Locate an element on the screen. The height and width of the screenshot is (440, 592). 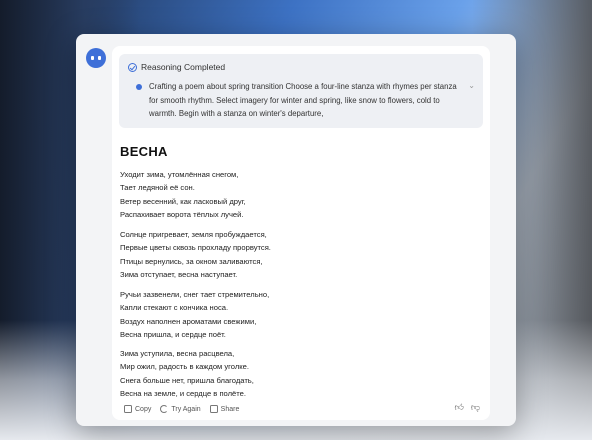
poem-line: Тает ледяной её сон. is located at coordinates (157, 188).